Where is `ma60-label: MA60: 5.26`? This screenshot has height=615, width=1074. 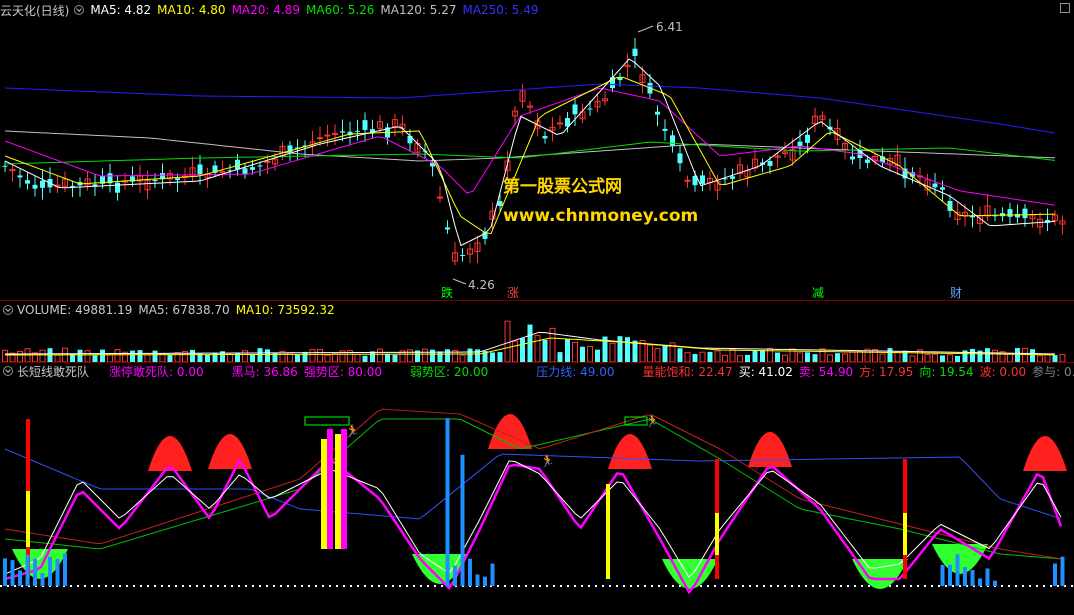 ma60-label: MA60: 5.26 is located at coordinates (340, 10).